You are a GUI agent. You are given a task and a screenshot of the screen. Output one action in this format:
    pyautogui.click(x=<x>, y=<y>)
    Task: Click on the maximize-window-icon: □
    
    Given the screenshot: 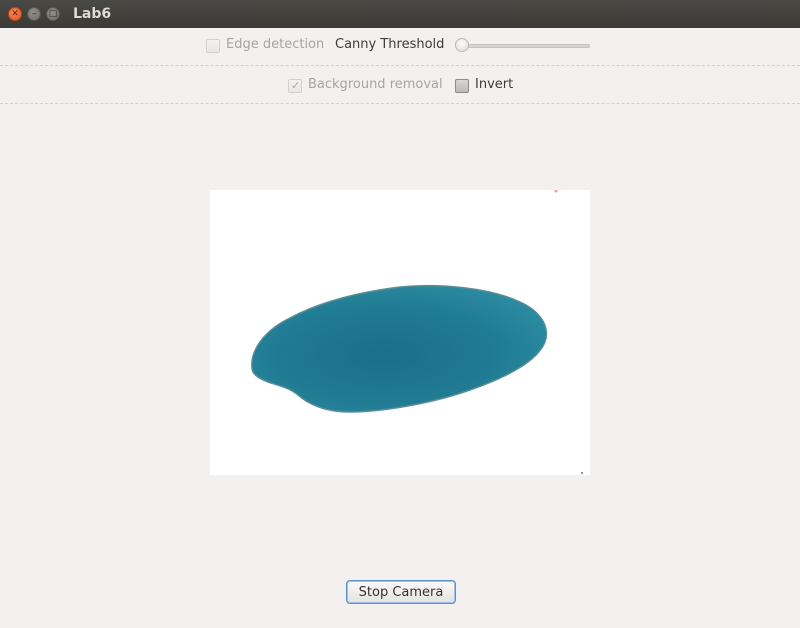 What is the action you would take?
    pyautogui.click(x=53, y=14)
    